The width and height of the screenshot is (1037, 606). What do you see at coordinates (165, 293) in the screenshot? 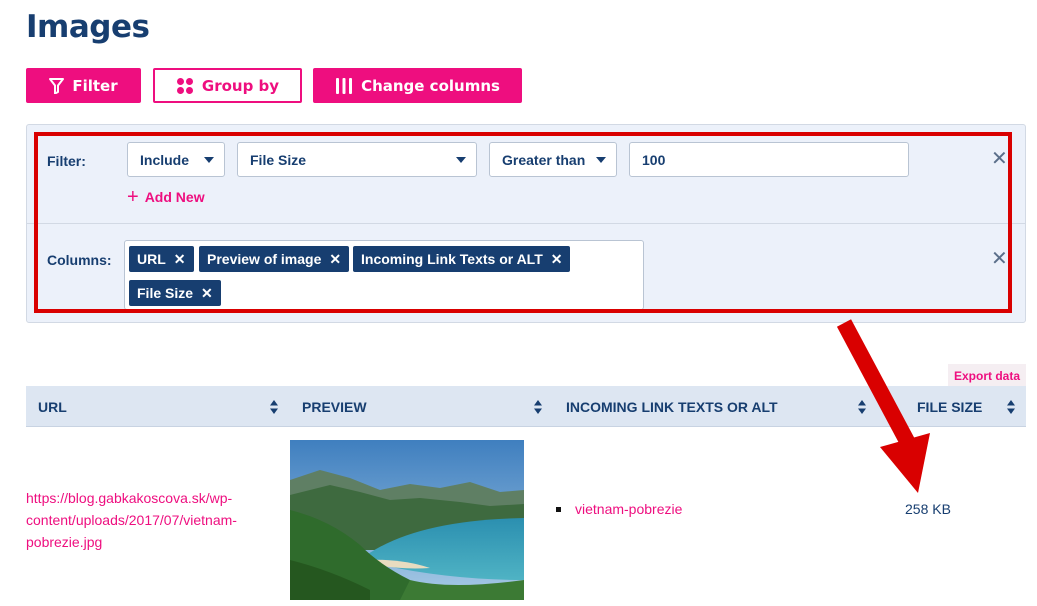
I see `column-tag-label: File Size` at bounding box center [165, 293].